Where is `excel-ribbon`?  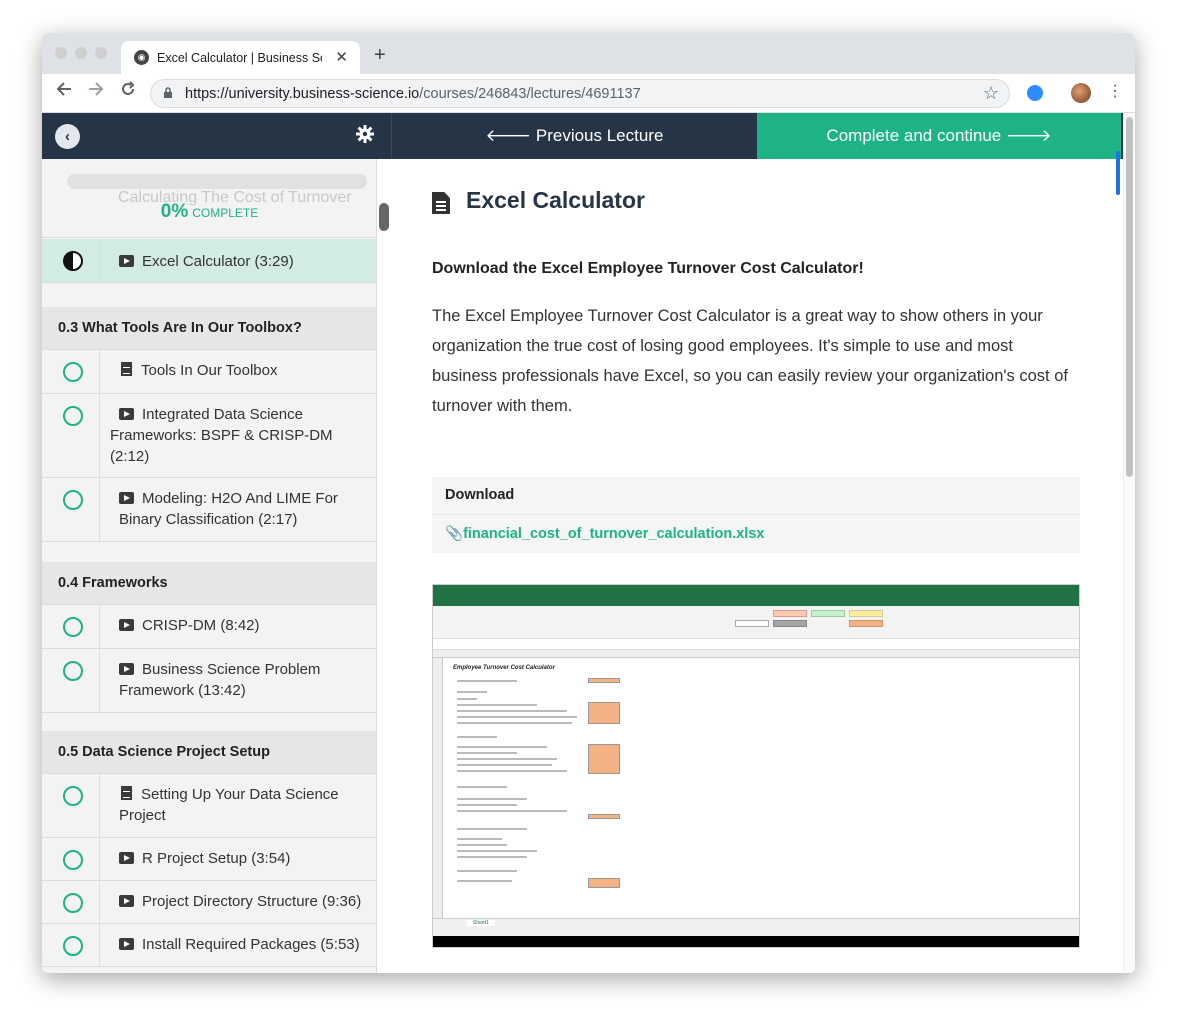 excel-ribbon is located at coordinates (756, 622).